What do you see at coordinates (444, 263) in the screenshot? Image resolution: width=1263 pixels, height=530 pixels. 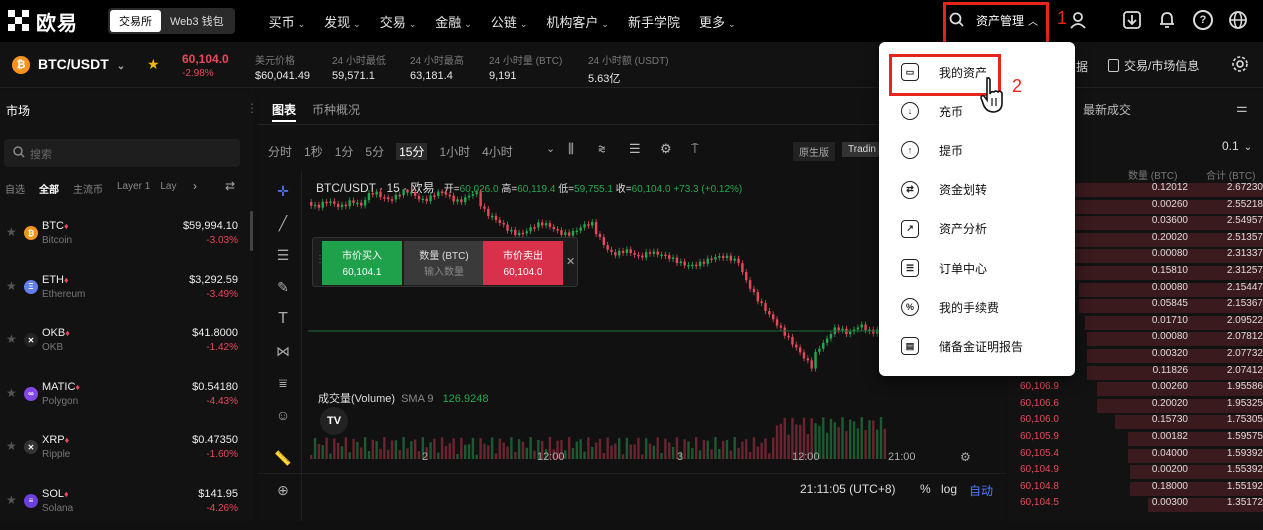 I see `quantity-input: 数量 (BTC) 输入数量` at bounding box center [444, 263].